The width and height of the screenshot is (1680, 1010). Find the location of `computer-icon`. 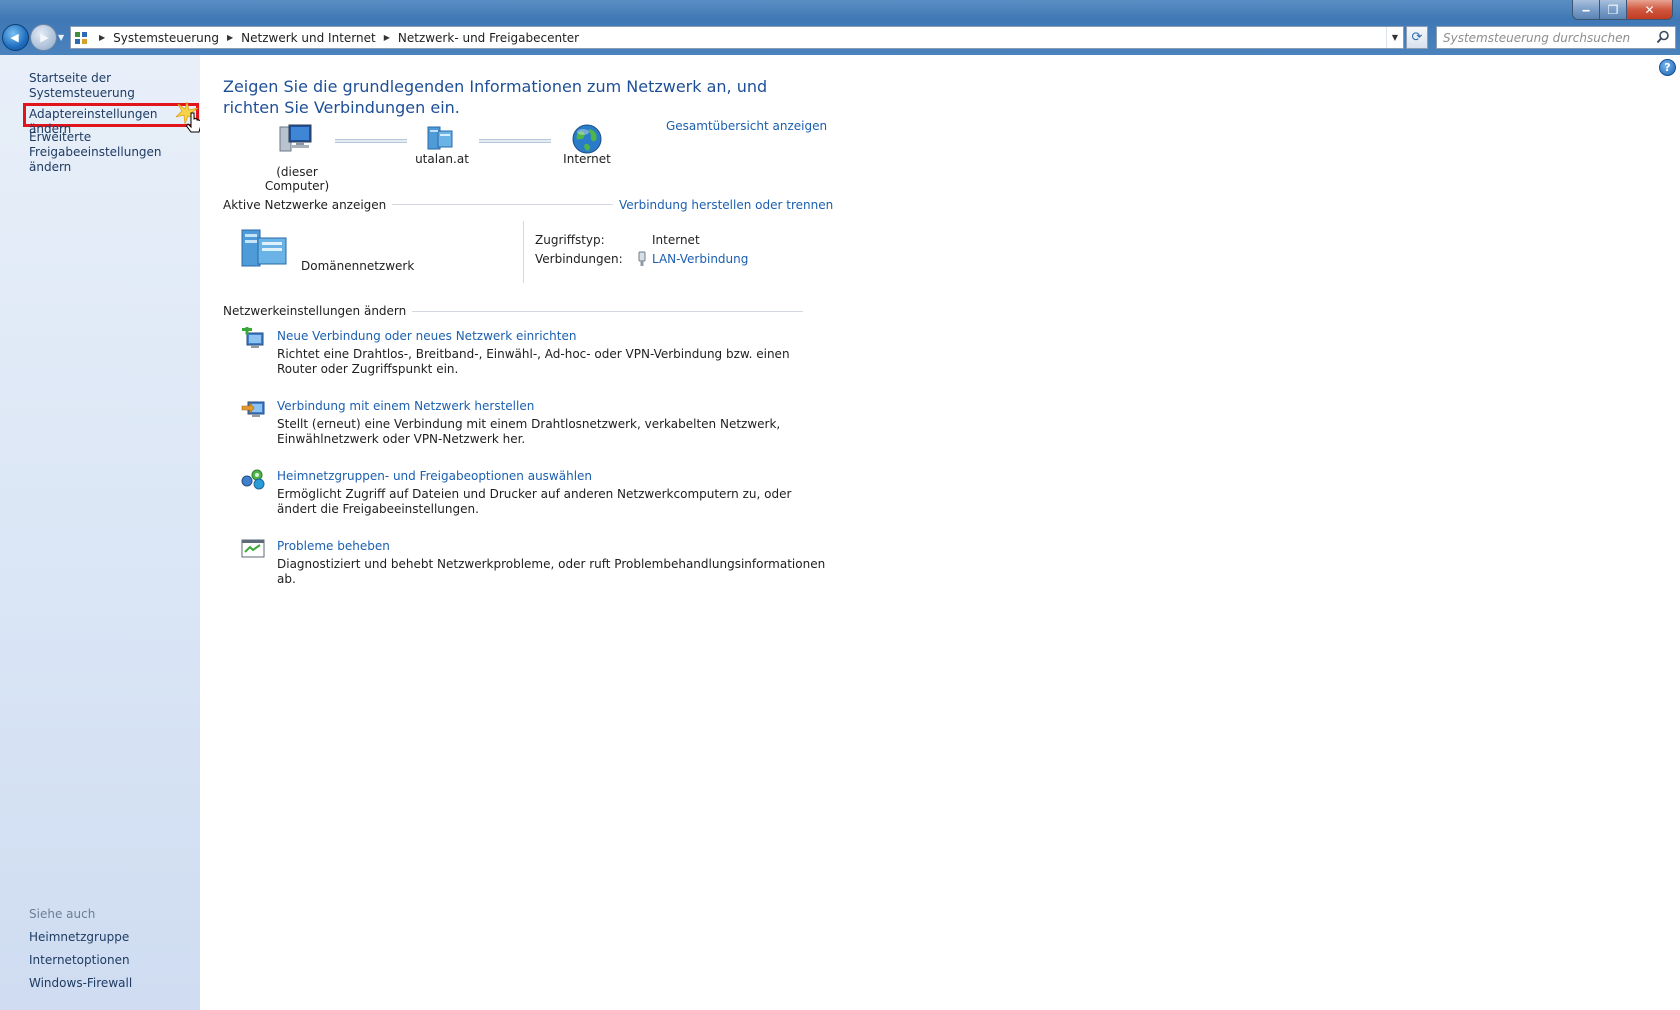

computer-icon is located at coordinates (295, 140).